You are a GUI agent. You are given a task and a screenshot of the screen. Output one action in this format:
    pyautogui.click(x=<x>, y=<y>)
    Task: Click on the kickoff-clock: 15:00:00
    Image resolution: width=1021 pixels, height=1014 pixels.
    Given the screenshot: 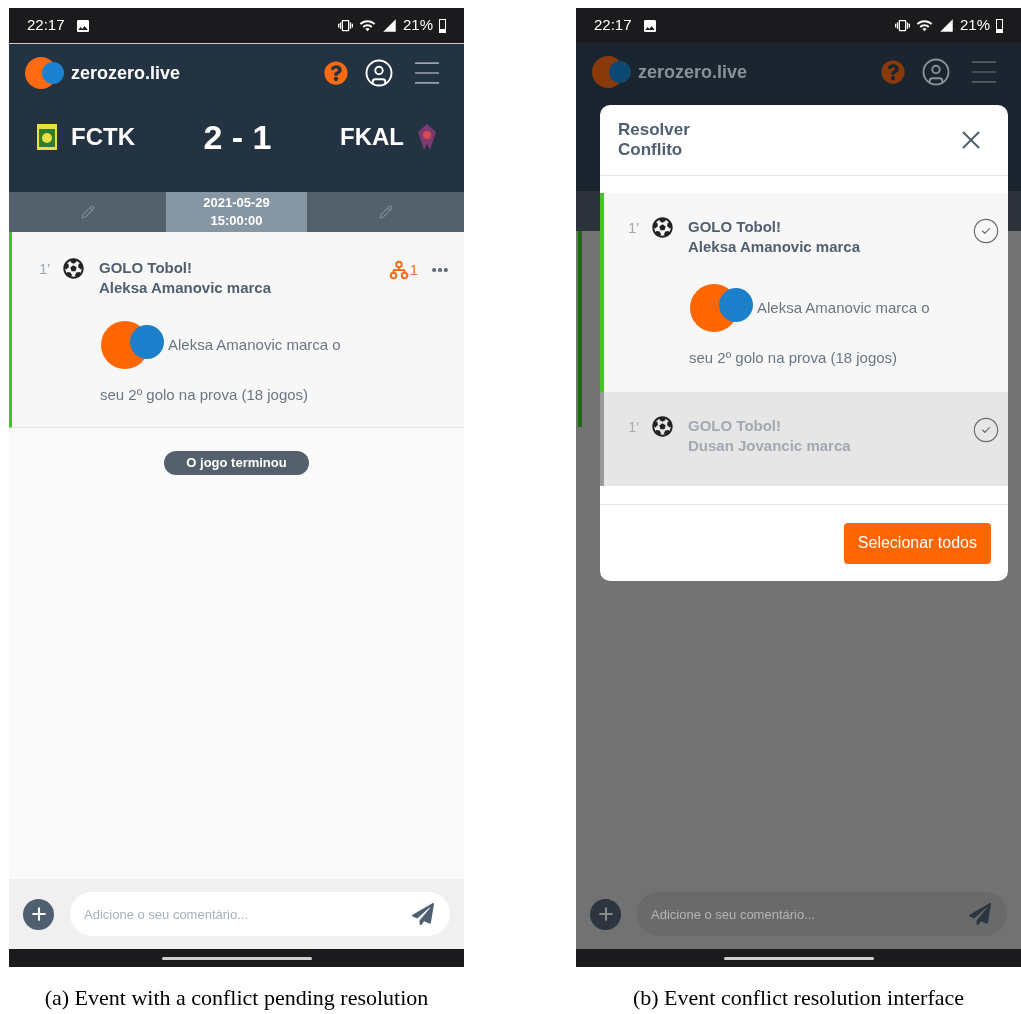 What is the action you would take?
    pyautogui.click(x=236, y=221)
    